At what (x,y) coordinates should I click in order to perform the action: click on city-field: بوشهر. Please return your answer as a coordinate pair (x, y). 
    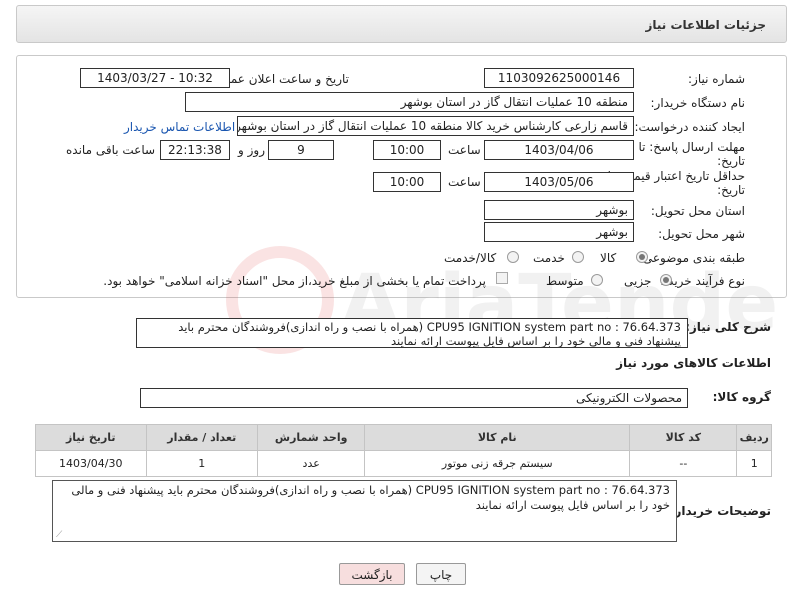
    Looking at the image, I should click on (559, 232).